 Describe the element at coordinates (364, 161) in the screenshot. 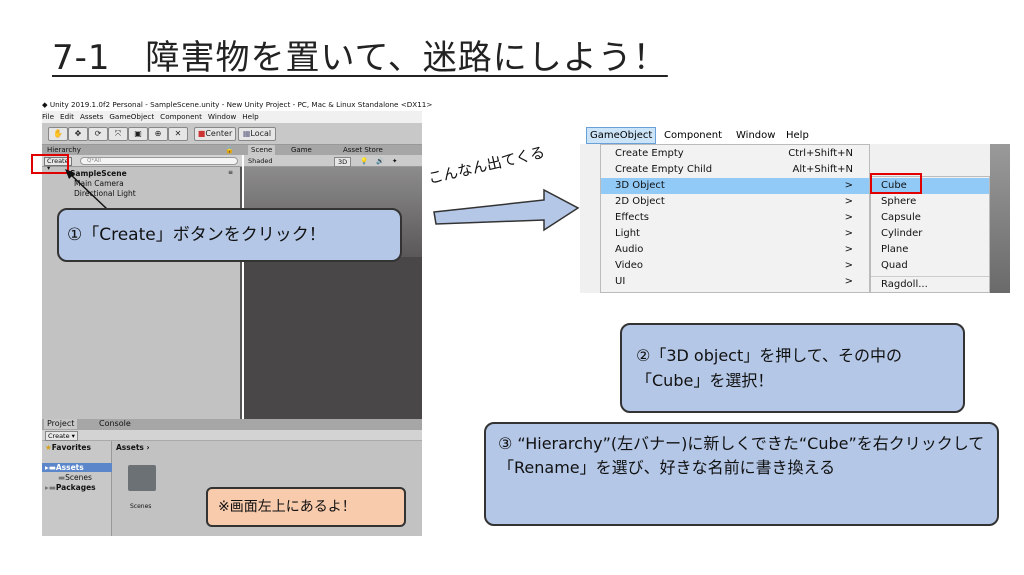

I see `lighting-icon: 💡` at that location.